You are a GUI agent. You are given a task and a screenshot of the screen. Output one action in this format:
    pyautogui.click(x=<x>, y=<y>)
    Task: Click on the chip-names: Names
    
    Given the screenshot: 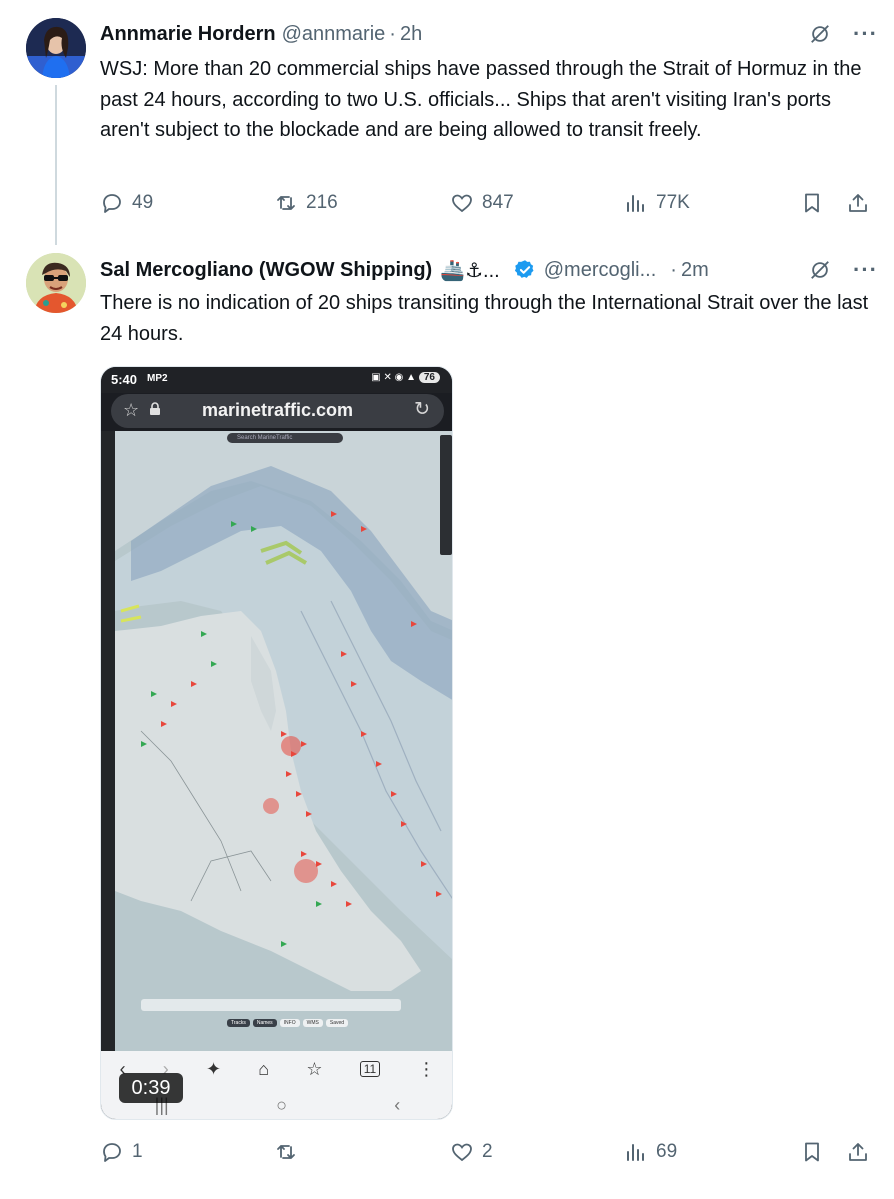 What is the action you would take?
    pyautogui.click(x=264, y=1023)
    